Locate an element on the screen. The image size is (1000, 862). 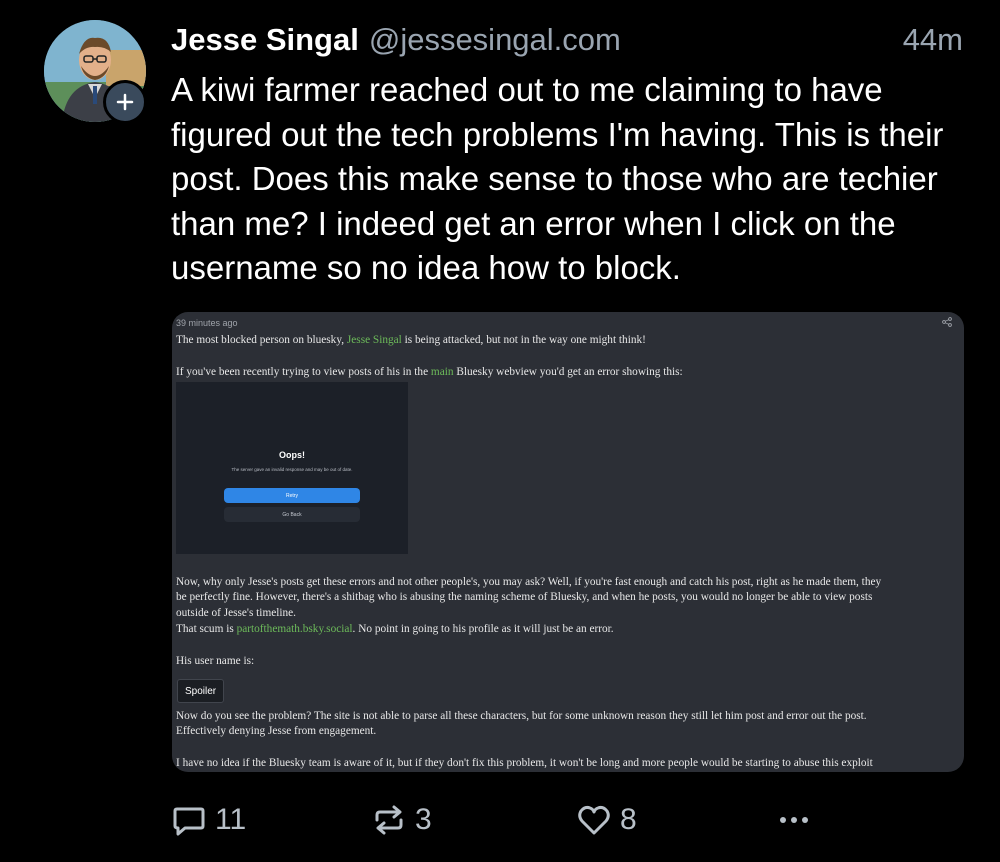
embed-link-jesse: Jesse Singal is located at coordinates (374, 340).